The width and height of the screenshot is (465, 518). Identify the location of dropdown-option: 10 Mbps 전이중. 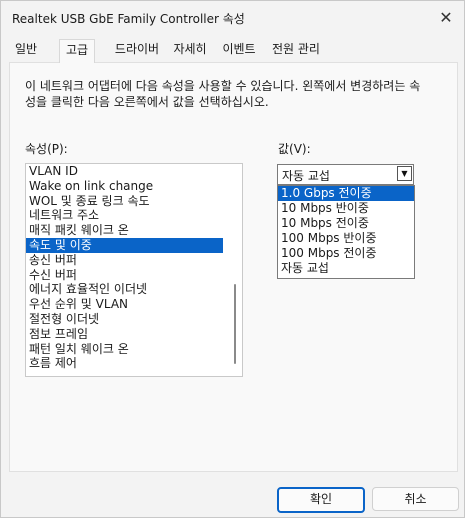
(346, 223).